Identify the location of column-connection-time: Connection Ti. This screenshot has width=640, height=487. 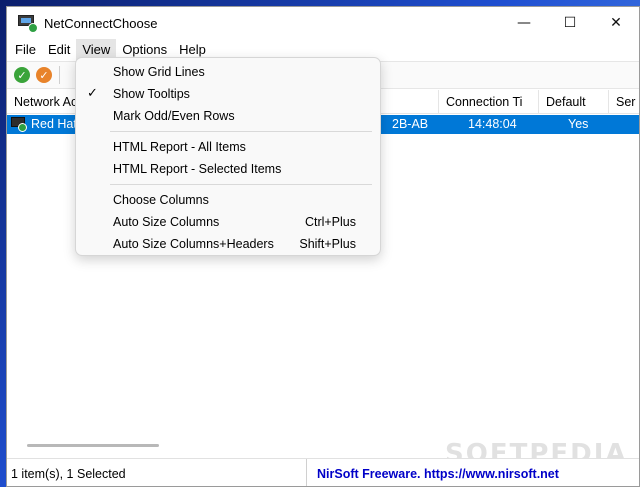
(489, 102).